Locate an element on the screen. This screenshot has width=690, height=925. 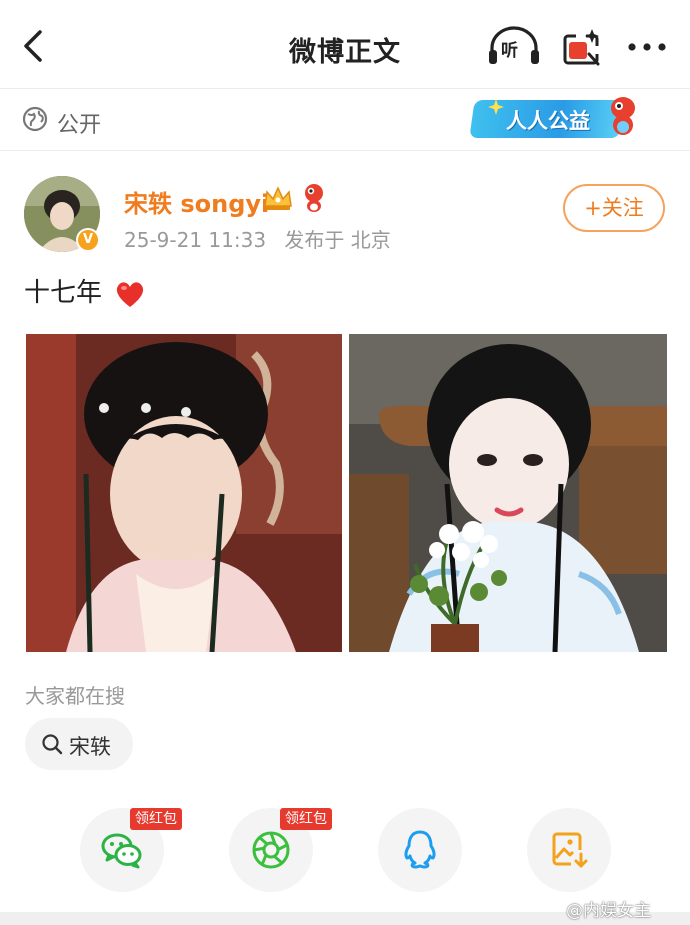
watermark-text: @内娱女主 is located at coordinates (608, 911).